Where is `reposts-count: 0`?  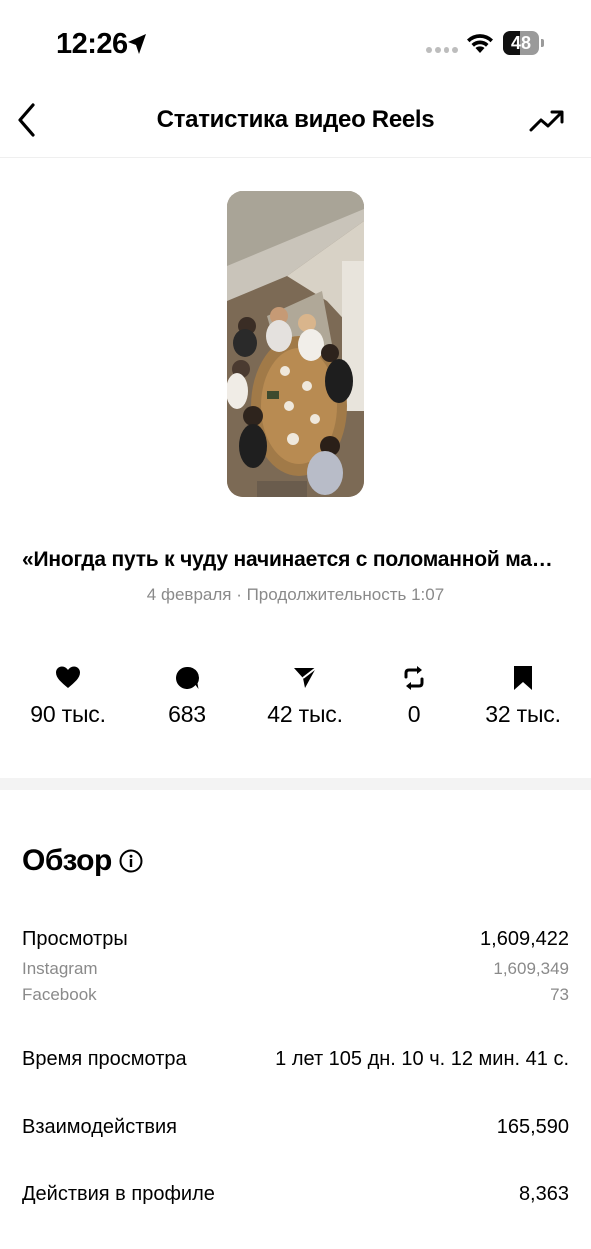
reposts-count: 0 is located at coordinates (414, 714).